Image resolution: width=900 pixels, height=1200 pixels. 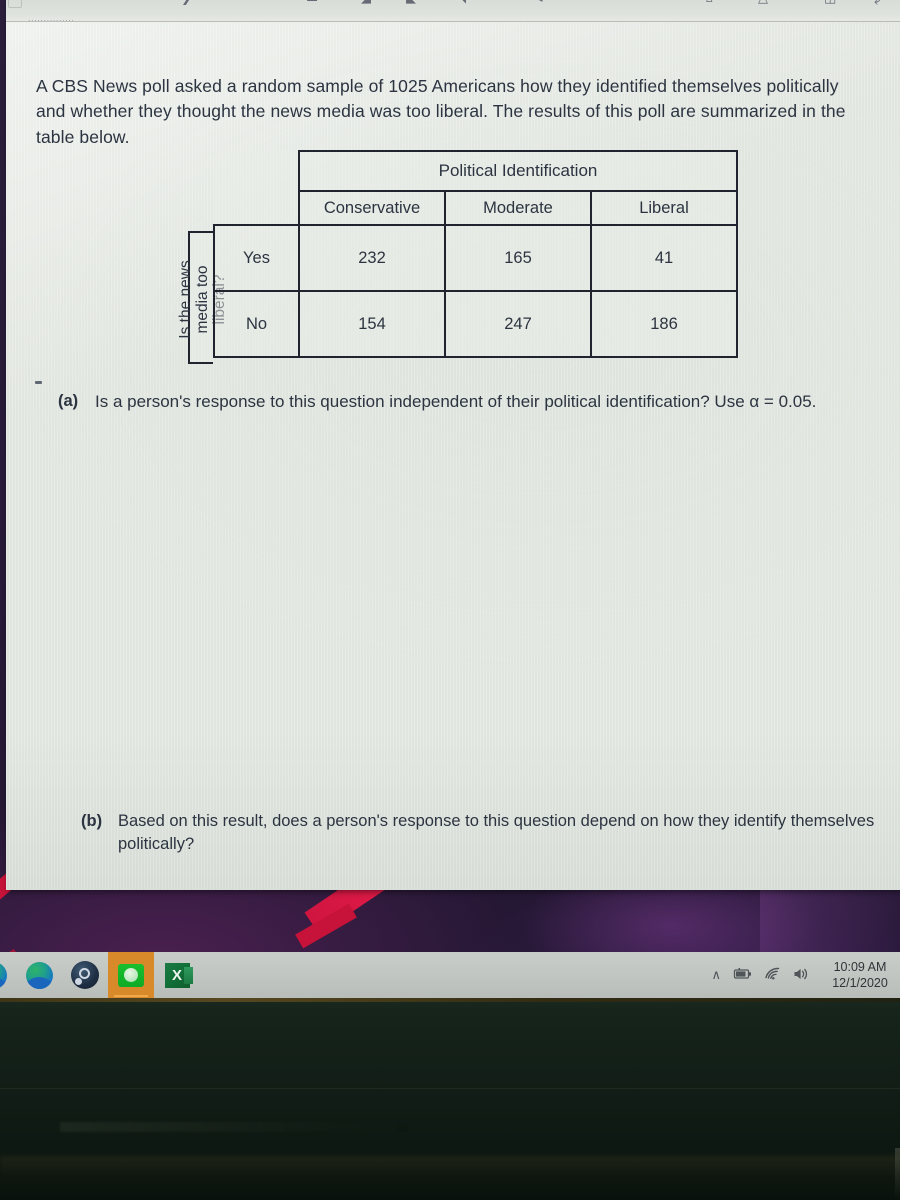 What do you see at coordinates (860, 967) in the screenshot?
I see `clock-time: 10:09 AM` at bounding box center [860, 967].